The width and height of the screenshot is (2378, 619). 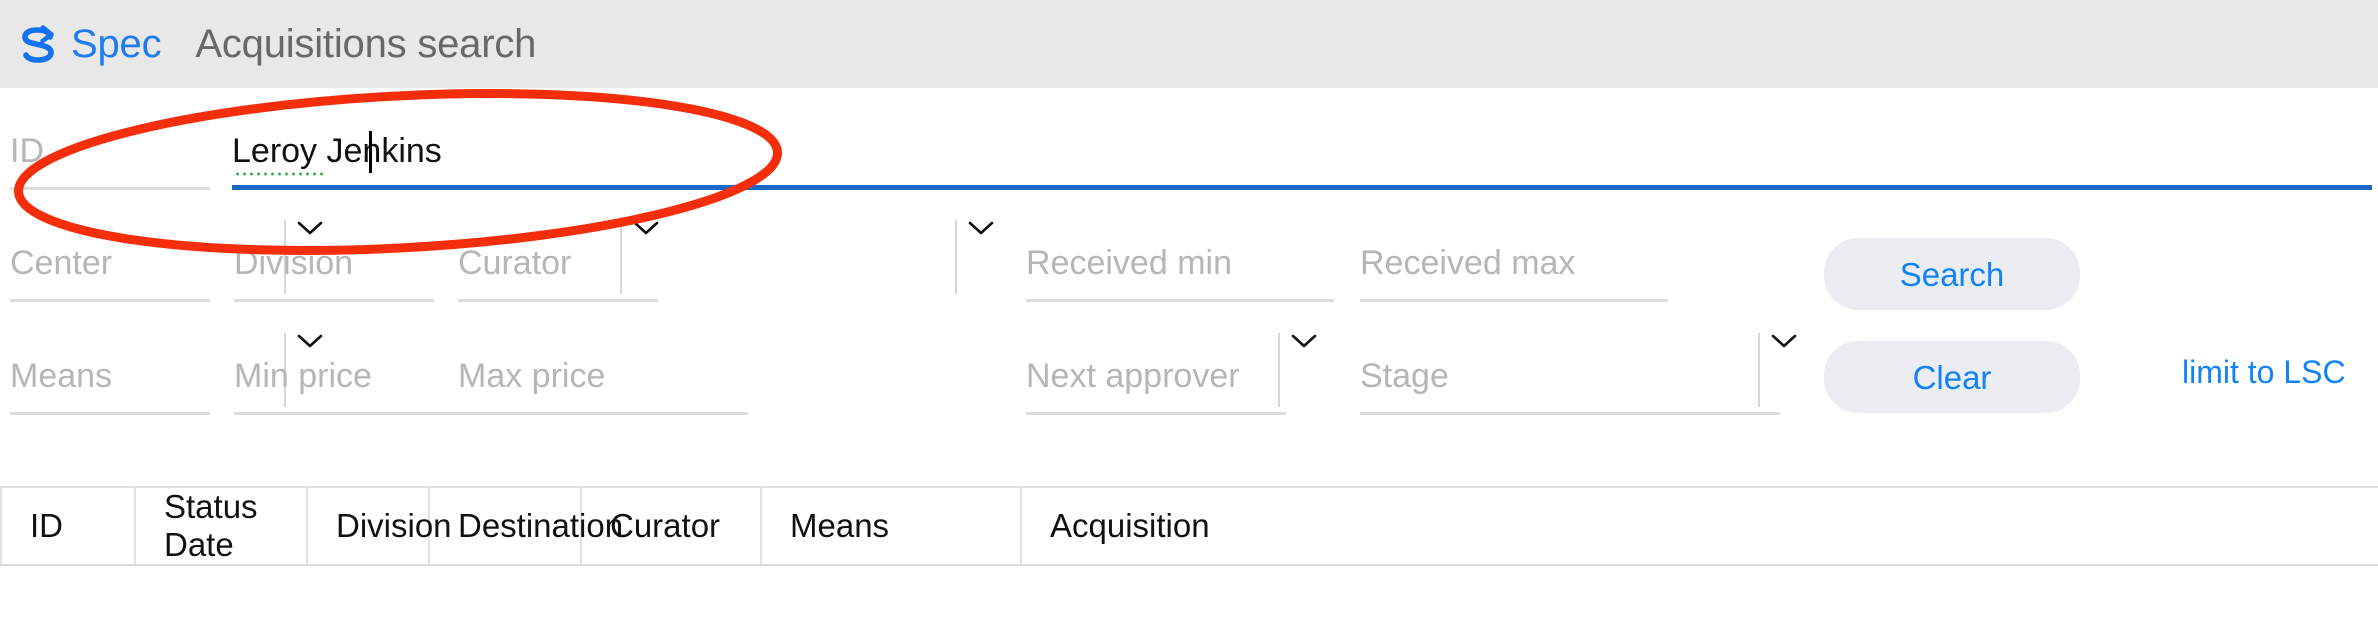 I want to click on brand: Spec, so click(x=90, y=44).